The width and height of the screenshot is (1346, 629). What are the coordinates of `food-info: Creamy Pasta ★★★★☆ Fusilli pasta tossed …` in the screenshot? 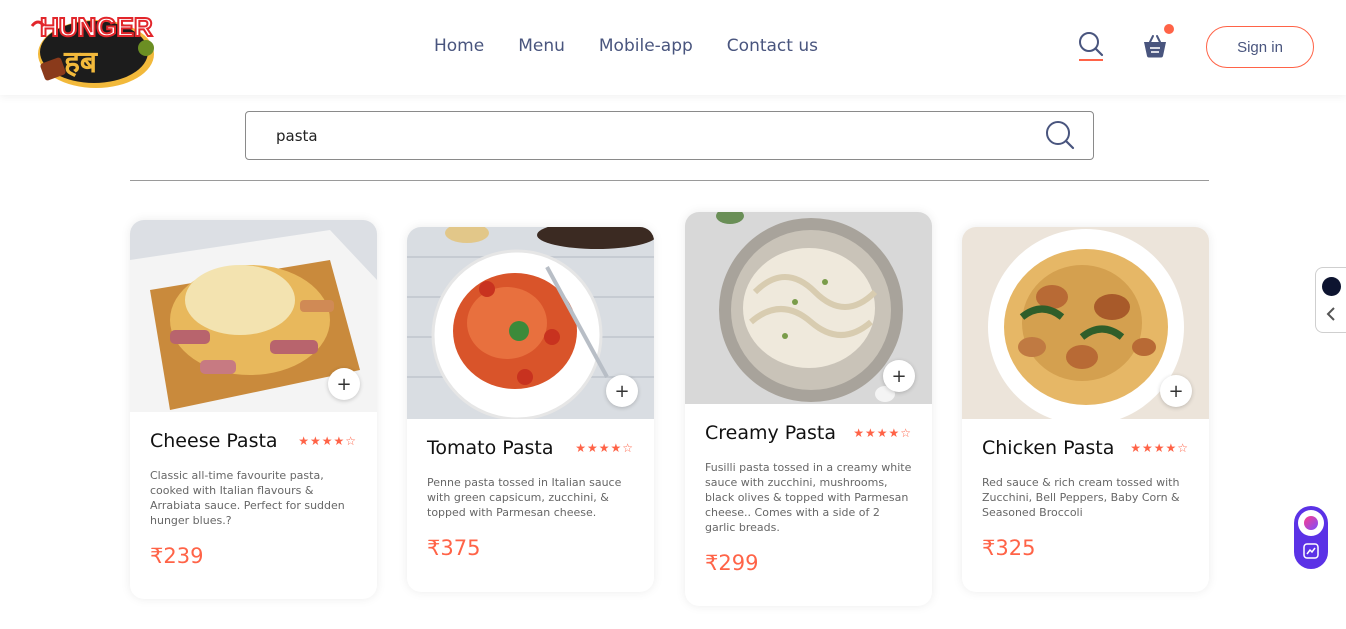 It's located at (808, 498).